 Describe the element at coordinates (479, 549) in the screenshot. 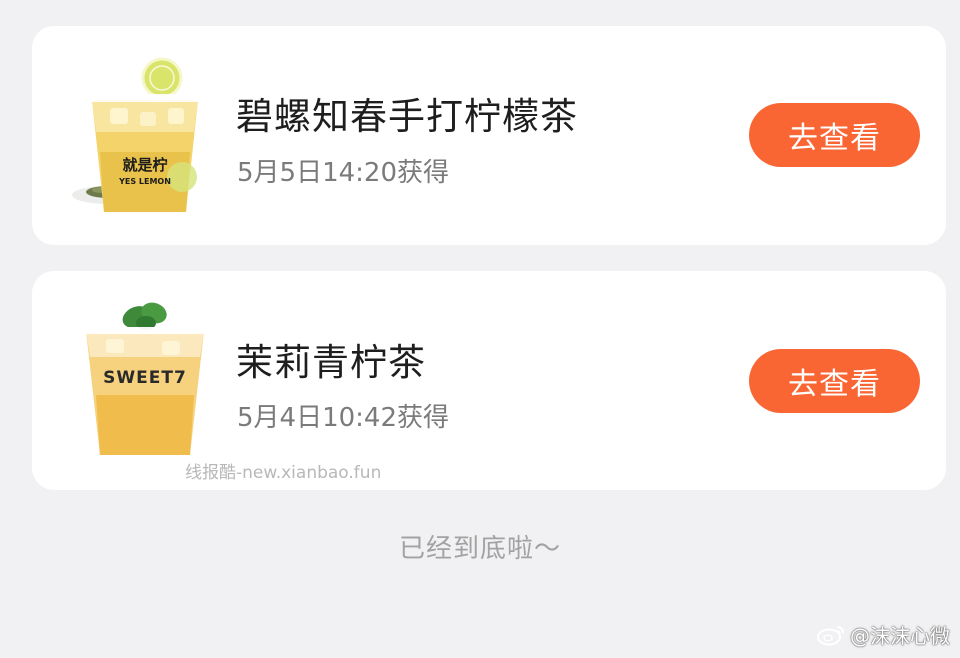

I see `end-of-list-text: 已经到底啦～` at that location.